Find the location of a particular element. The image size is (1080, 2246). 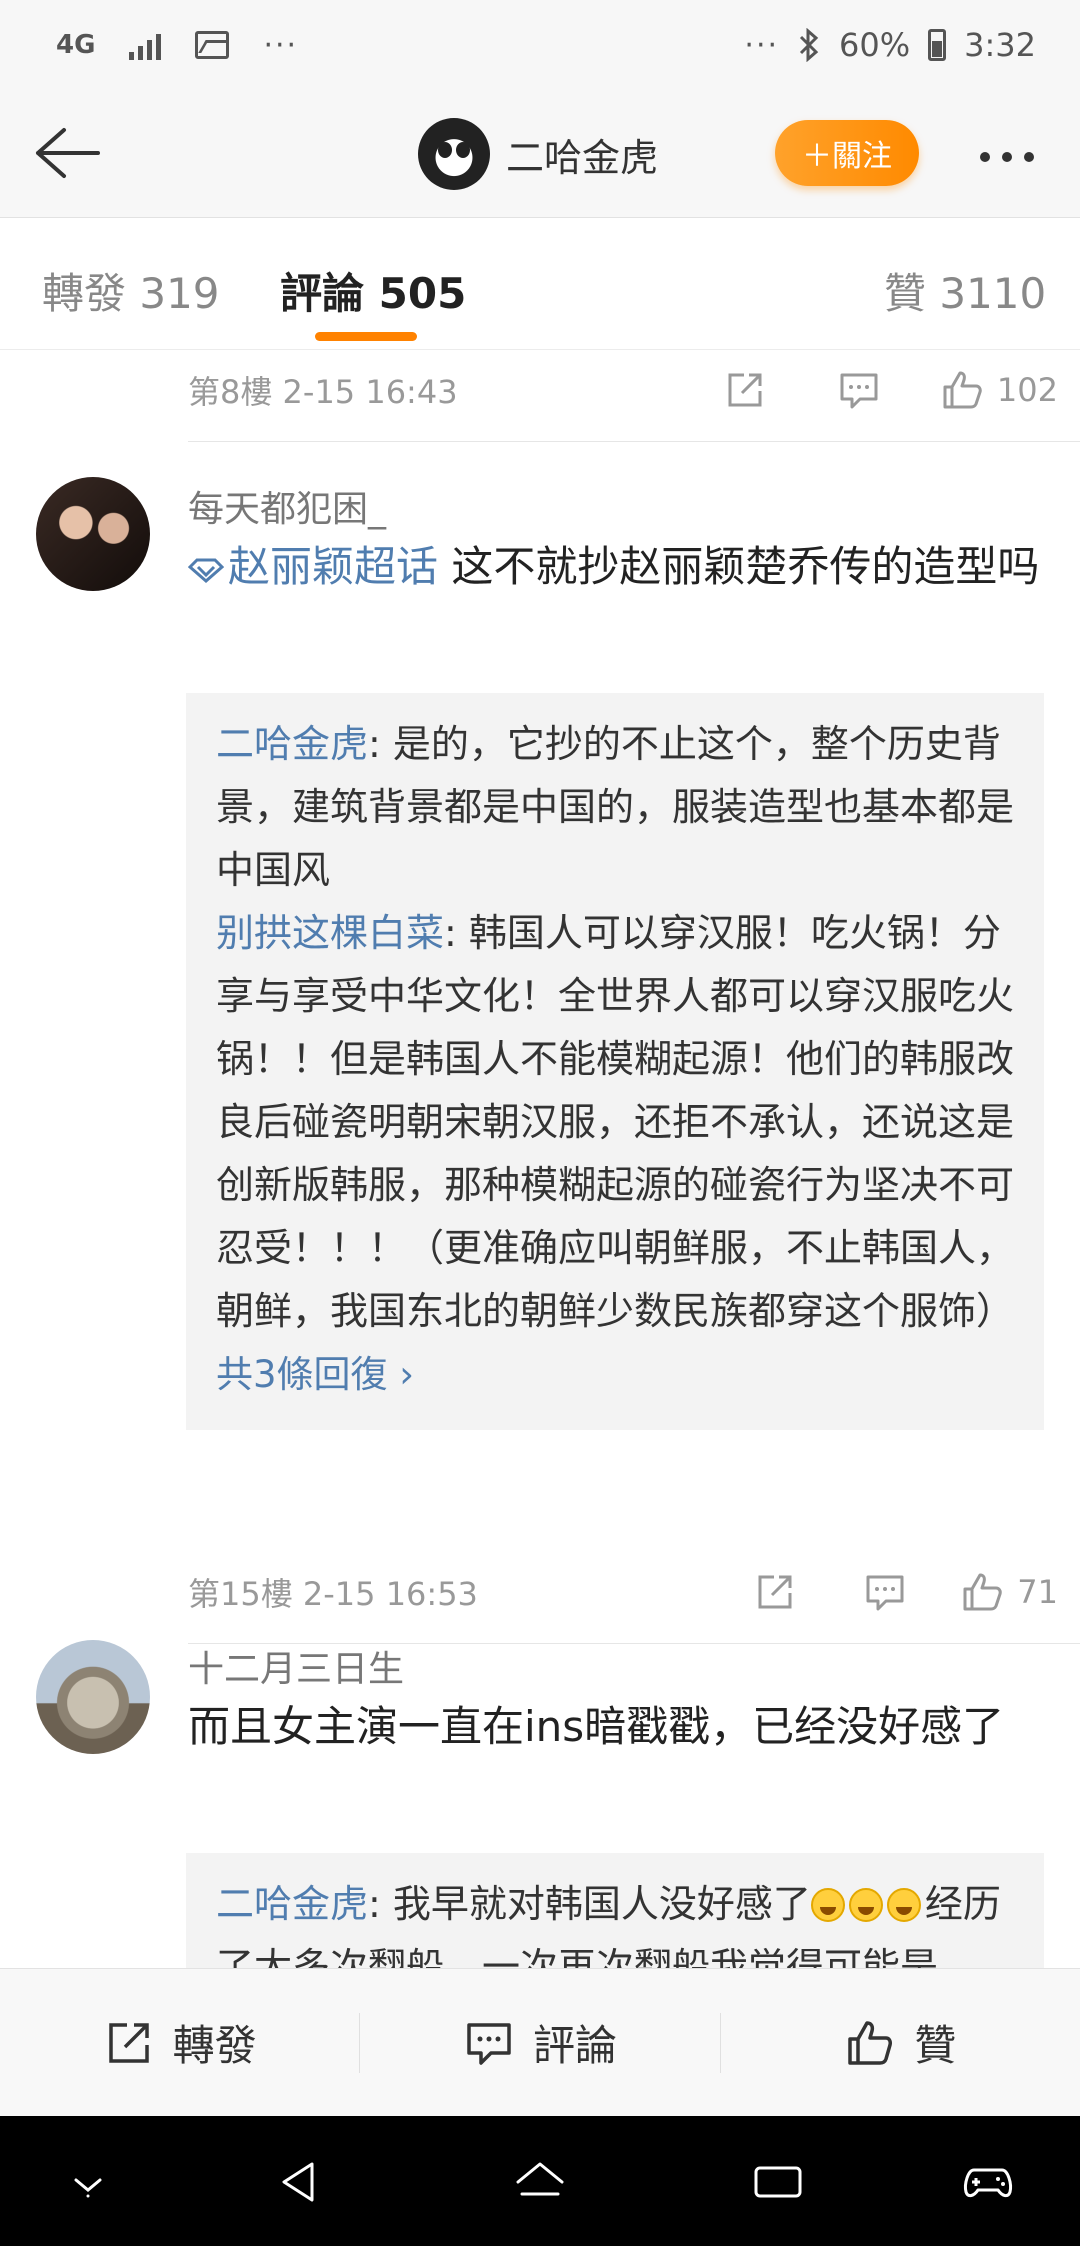

comment-meta: 第8樓 2-15 16:43 102 is located at coordinates (623, 390).